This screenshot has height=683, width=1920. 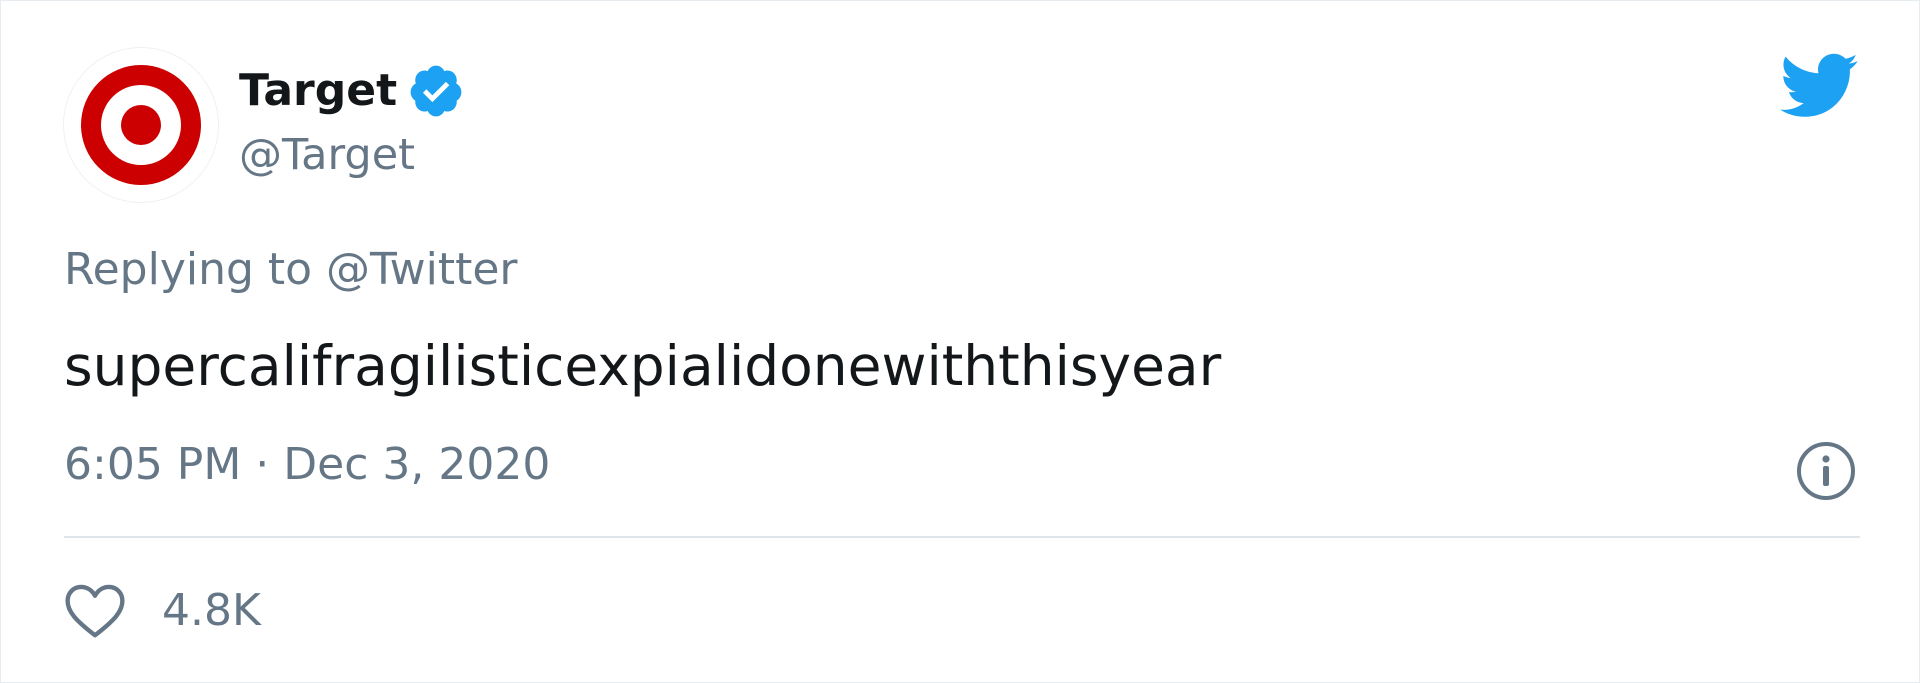 What do you see at coordinates (318, 91) in the screenshot?
I see `display-name: Target` at bounding box center [318, 91].